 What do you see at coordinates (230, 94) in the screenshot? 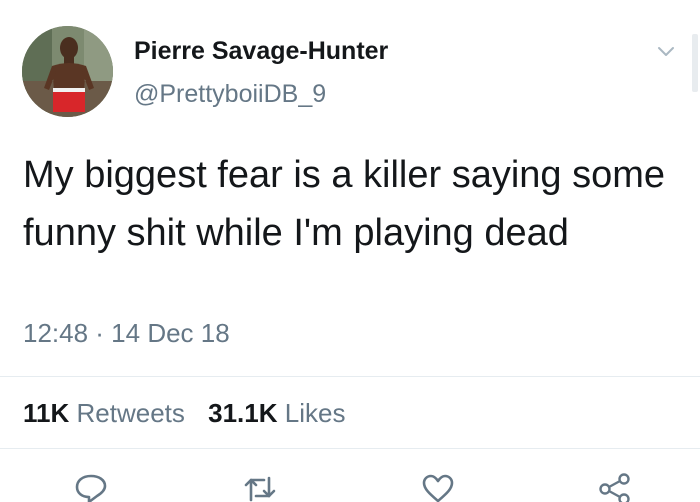
I see `author-handle: @PrettyboiiDB_9` at bounding box center [230, 94].